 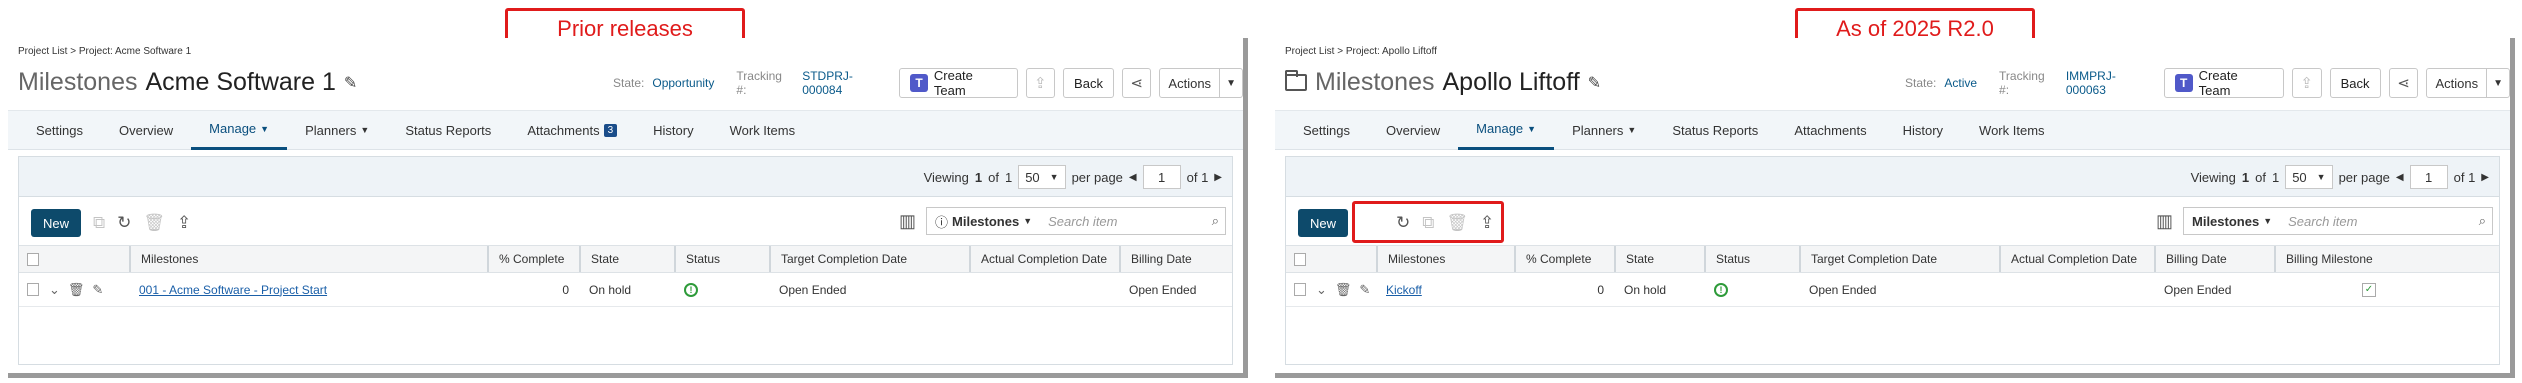 I want to click on refresh-icon: ↻, so click(x=124, y=223).